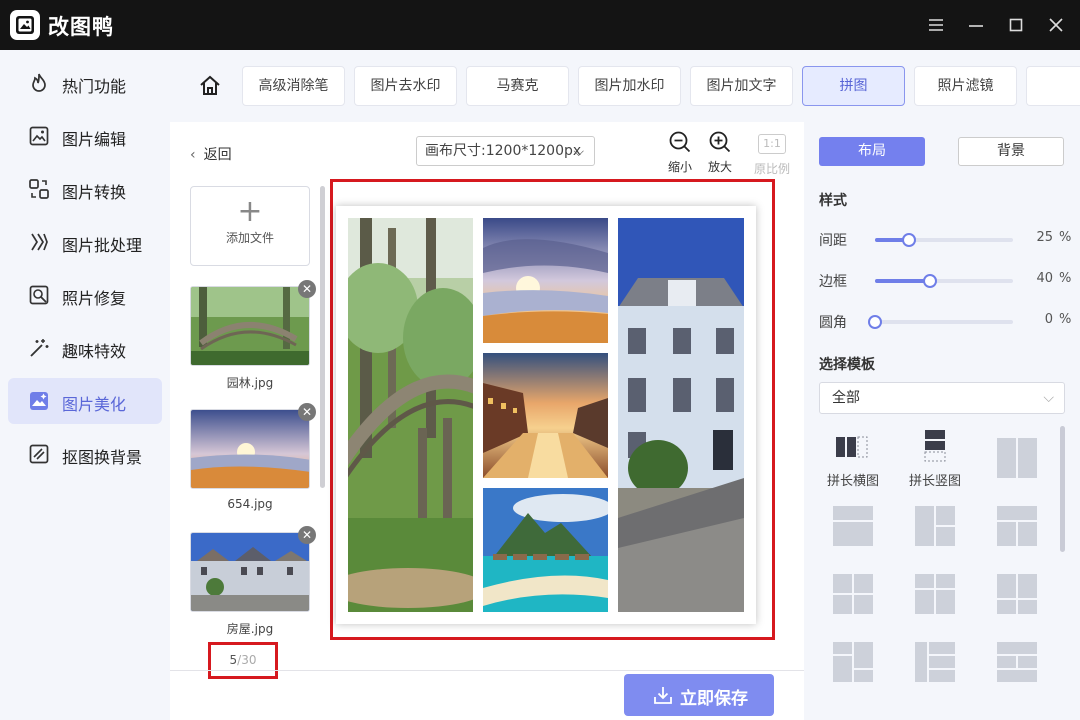  What do you see at coordinates (487, 670) in the screenshot?
I see `footer-divider` at bounding box center [487, 670].